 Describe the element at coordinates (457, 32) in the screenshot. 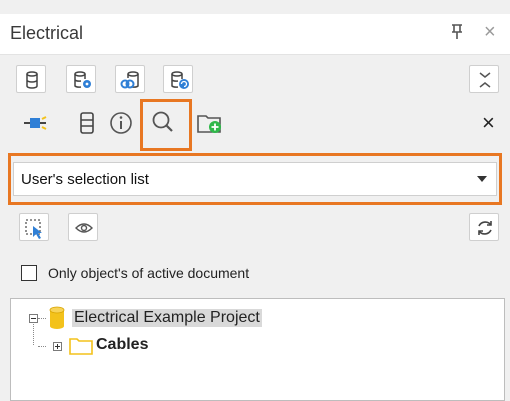

I see `pin-icon` at that location.